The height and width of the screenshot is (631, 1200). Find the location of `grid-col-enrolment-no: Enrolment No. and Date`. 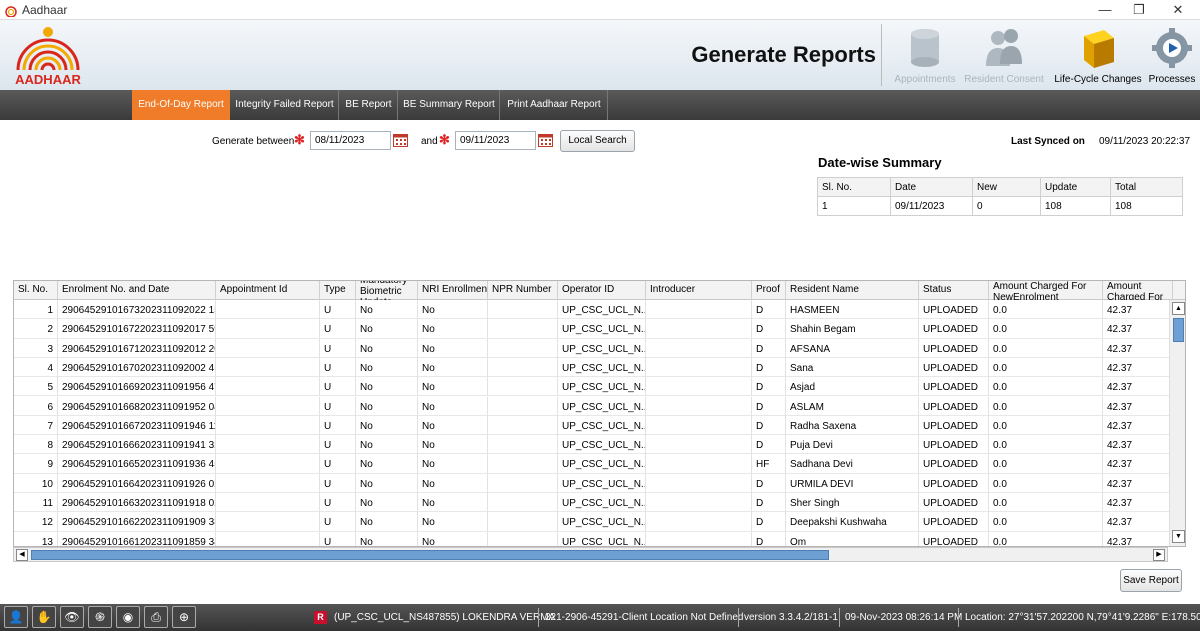

grid-col-enrolment-no: Enrolment No. and Date is located at coordinates (137, 290).